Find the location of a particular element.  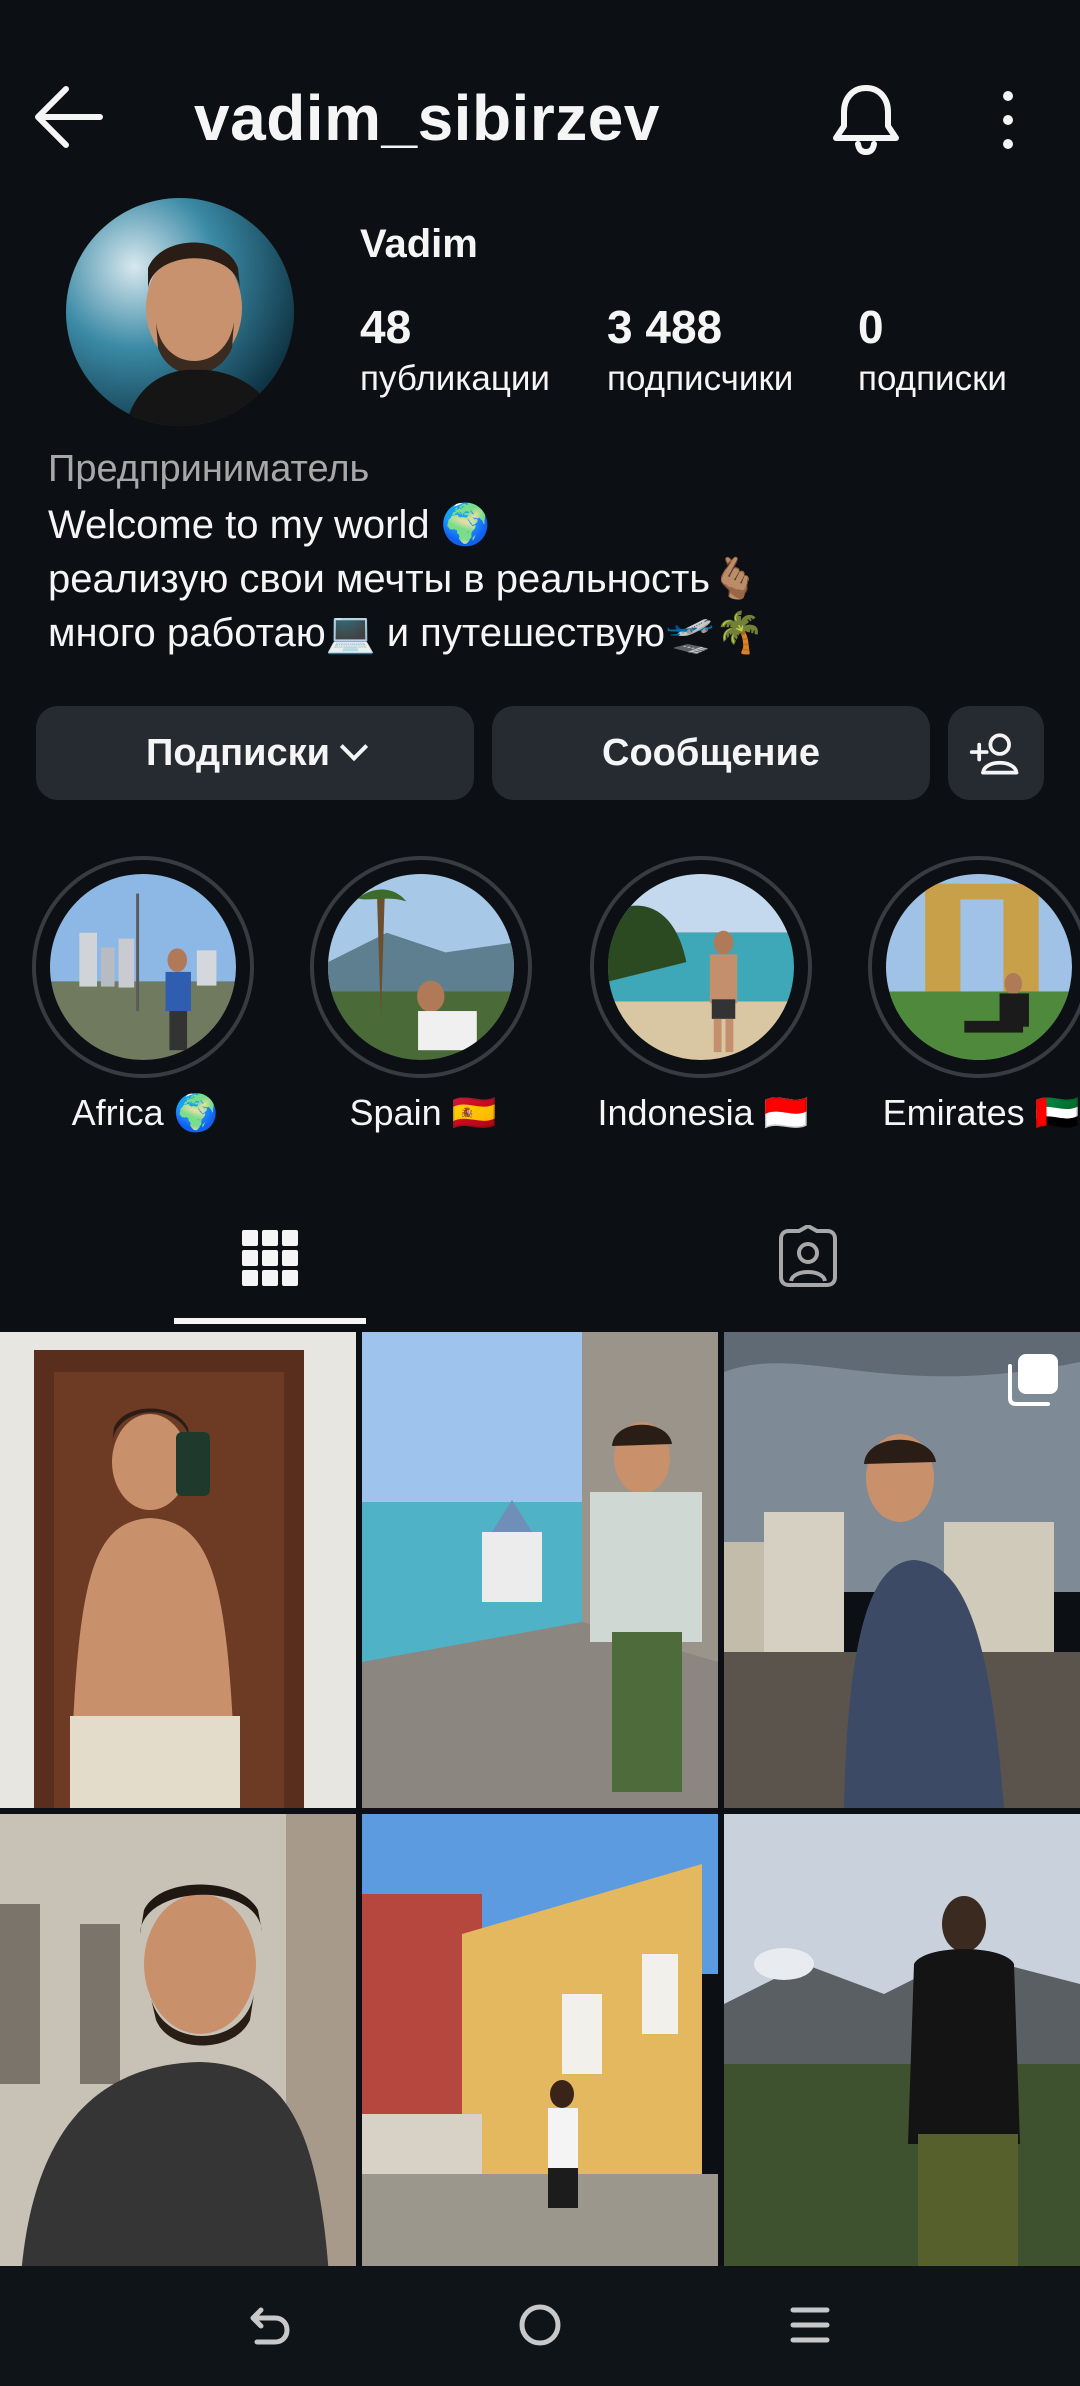

bell-icon is located at coordinates (866, 120).